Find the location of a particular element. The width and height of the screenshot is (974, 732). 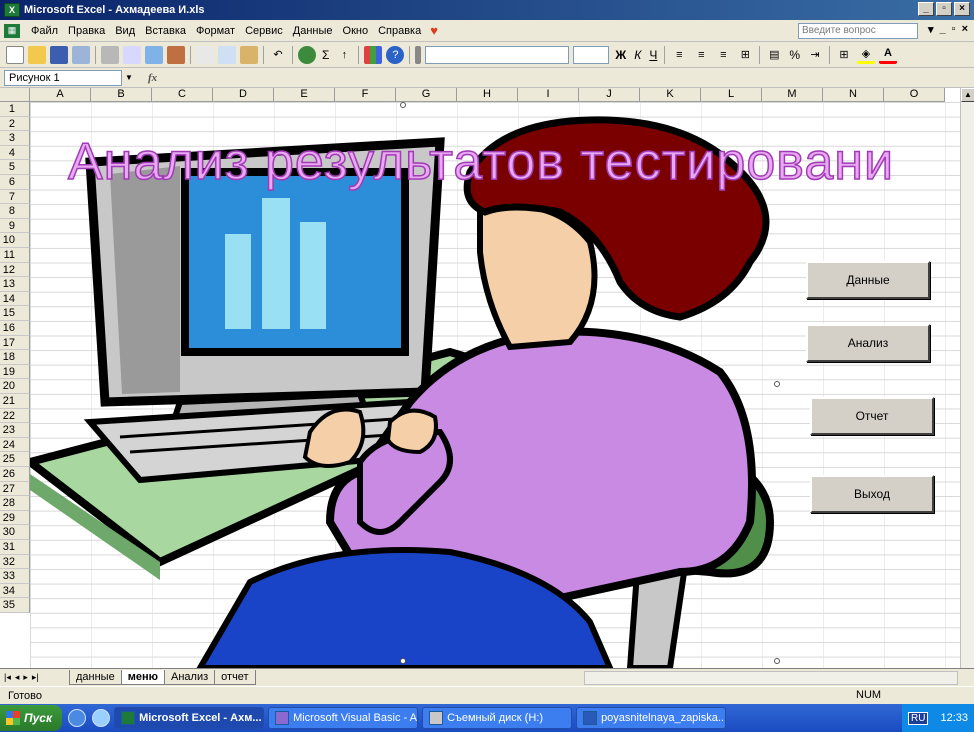

row-header: 9 is located at coordinates (15, 226).